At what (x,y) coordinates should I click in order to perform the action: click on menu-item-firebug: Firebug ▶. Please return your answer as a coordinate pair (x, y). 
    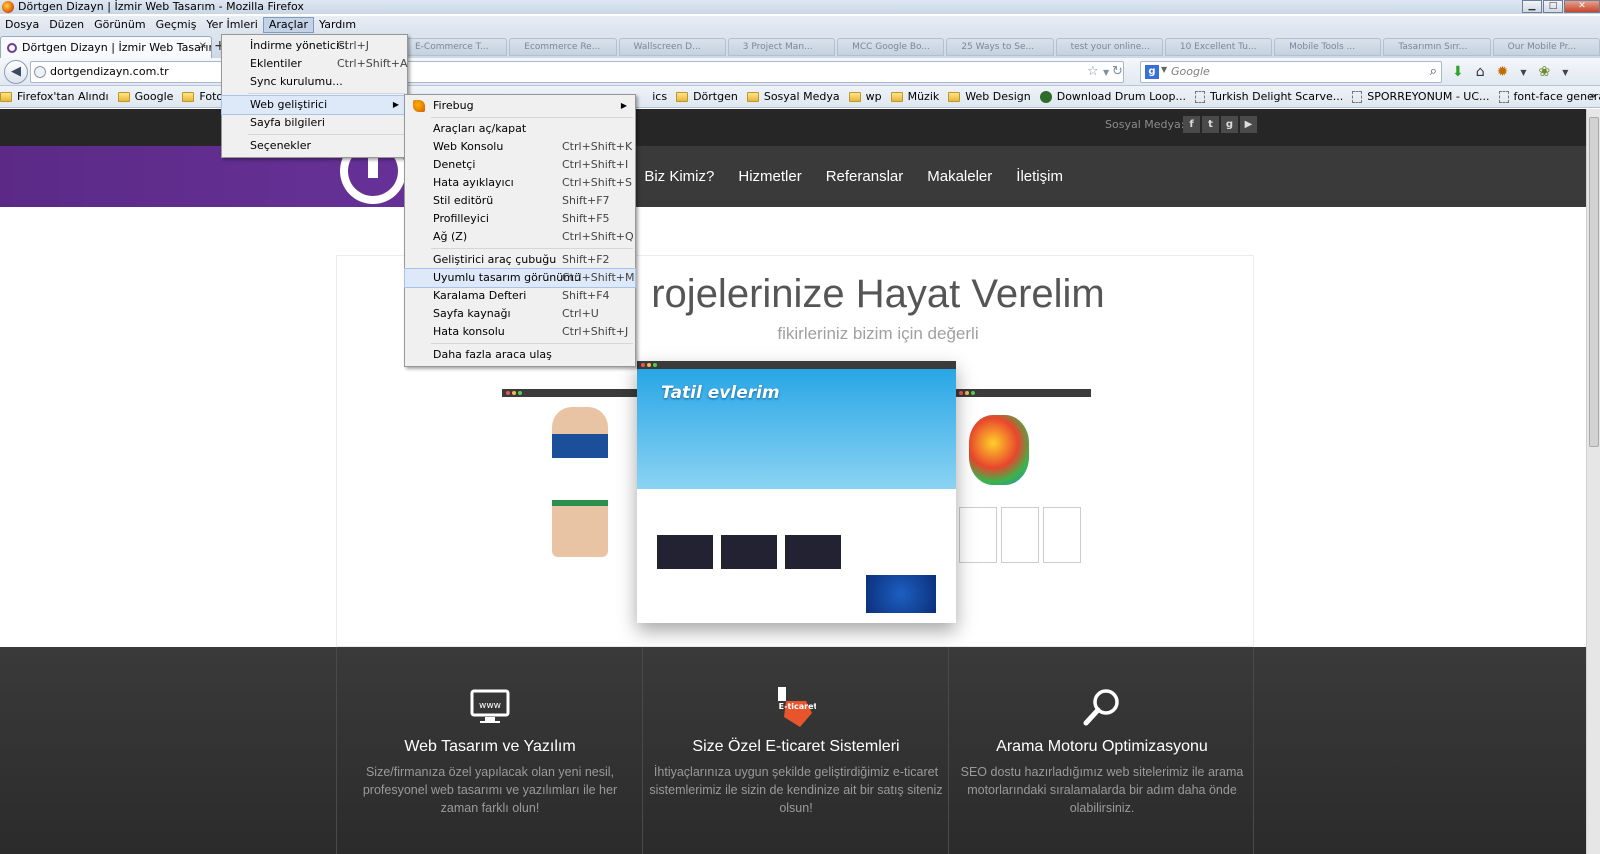
    Looking at the image, I should click on (520, 106).